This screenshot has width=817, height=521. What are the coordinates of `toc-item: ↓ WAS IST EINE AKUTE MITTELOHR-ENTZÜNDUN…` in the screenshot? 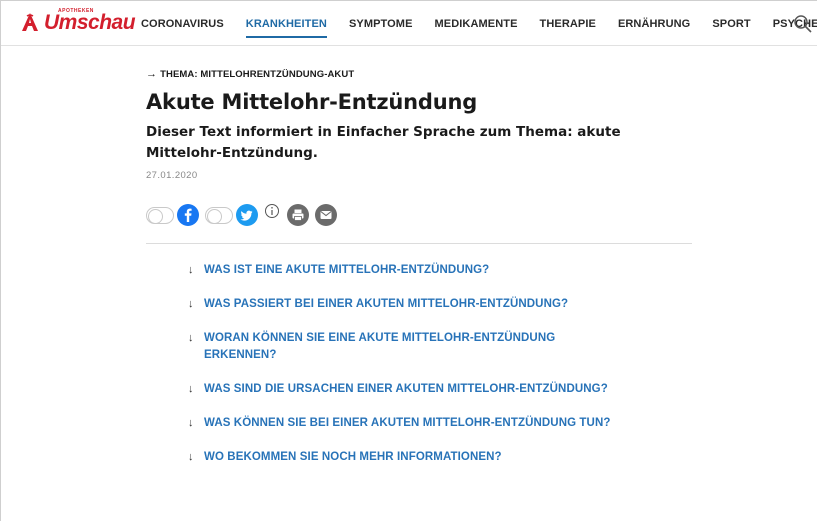 It's located at (408, 270).